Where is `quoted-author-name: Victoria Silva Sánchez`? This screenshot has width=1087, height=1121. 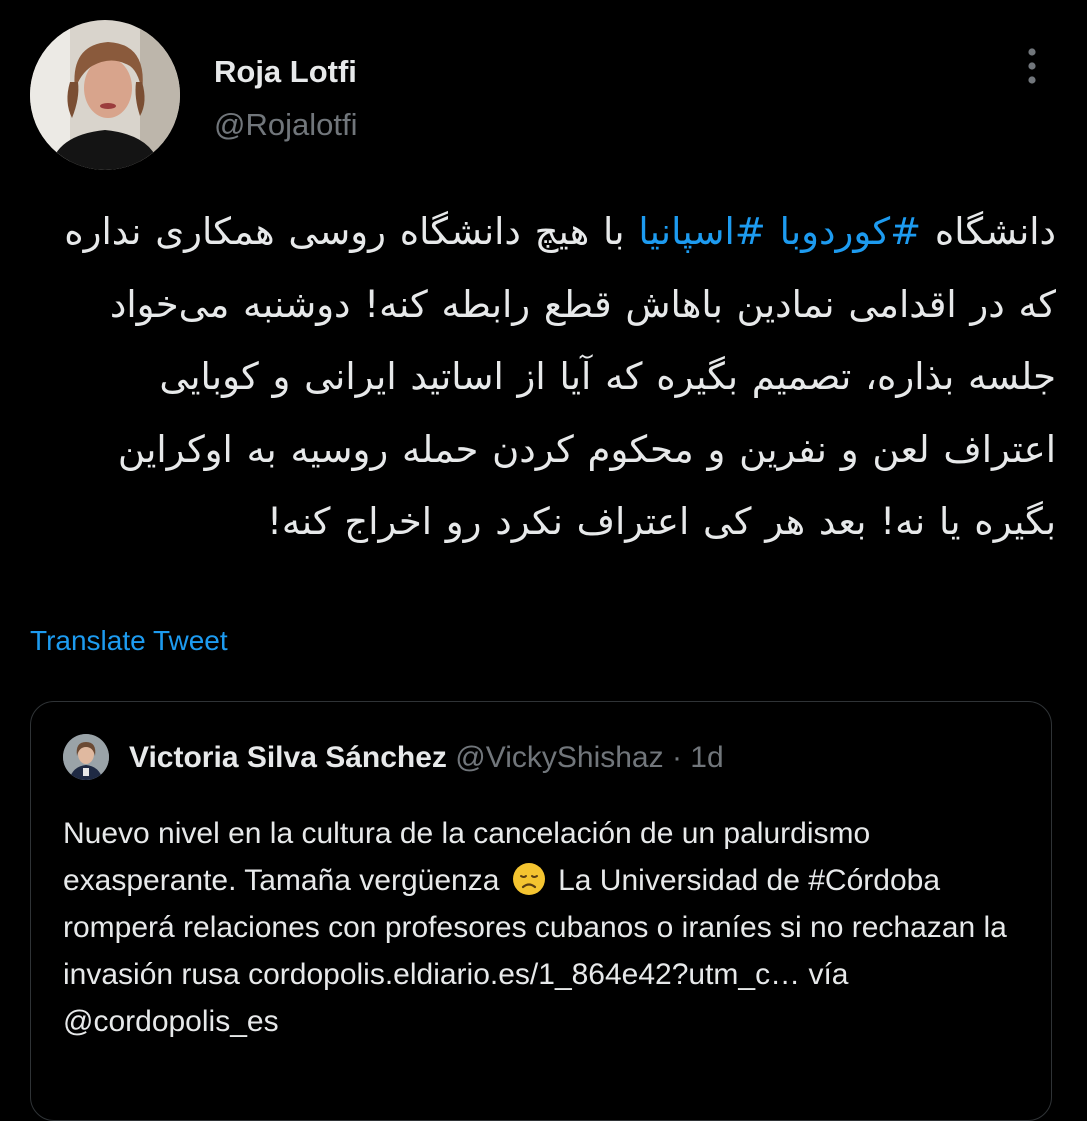 quoted-author-name: Victoria Silva Sánchez is located at coordinates (288, 757).